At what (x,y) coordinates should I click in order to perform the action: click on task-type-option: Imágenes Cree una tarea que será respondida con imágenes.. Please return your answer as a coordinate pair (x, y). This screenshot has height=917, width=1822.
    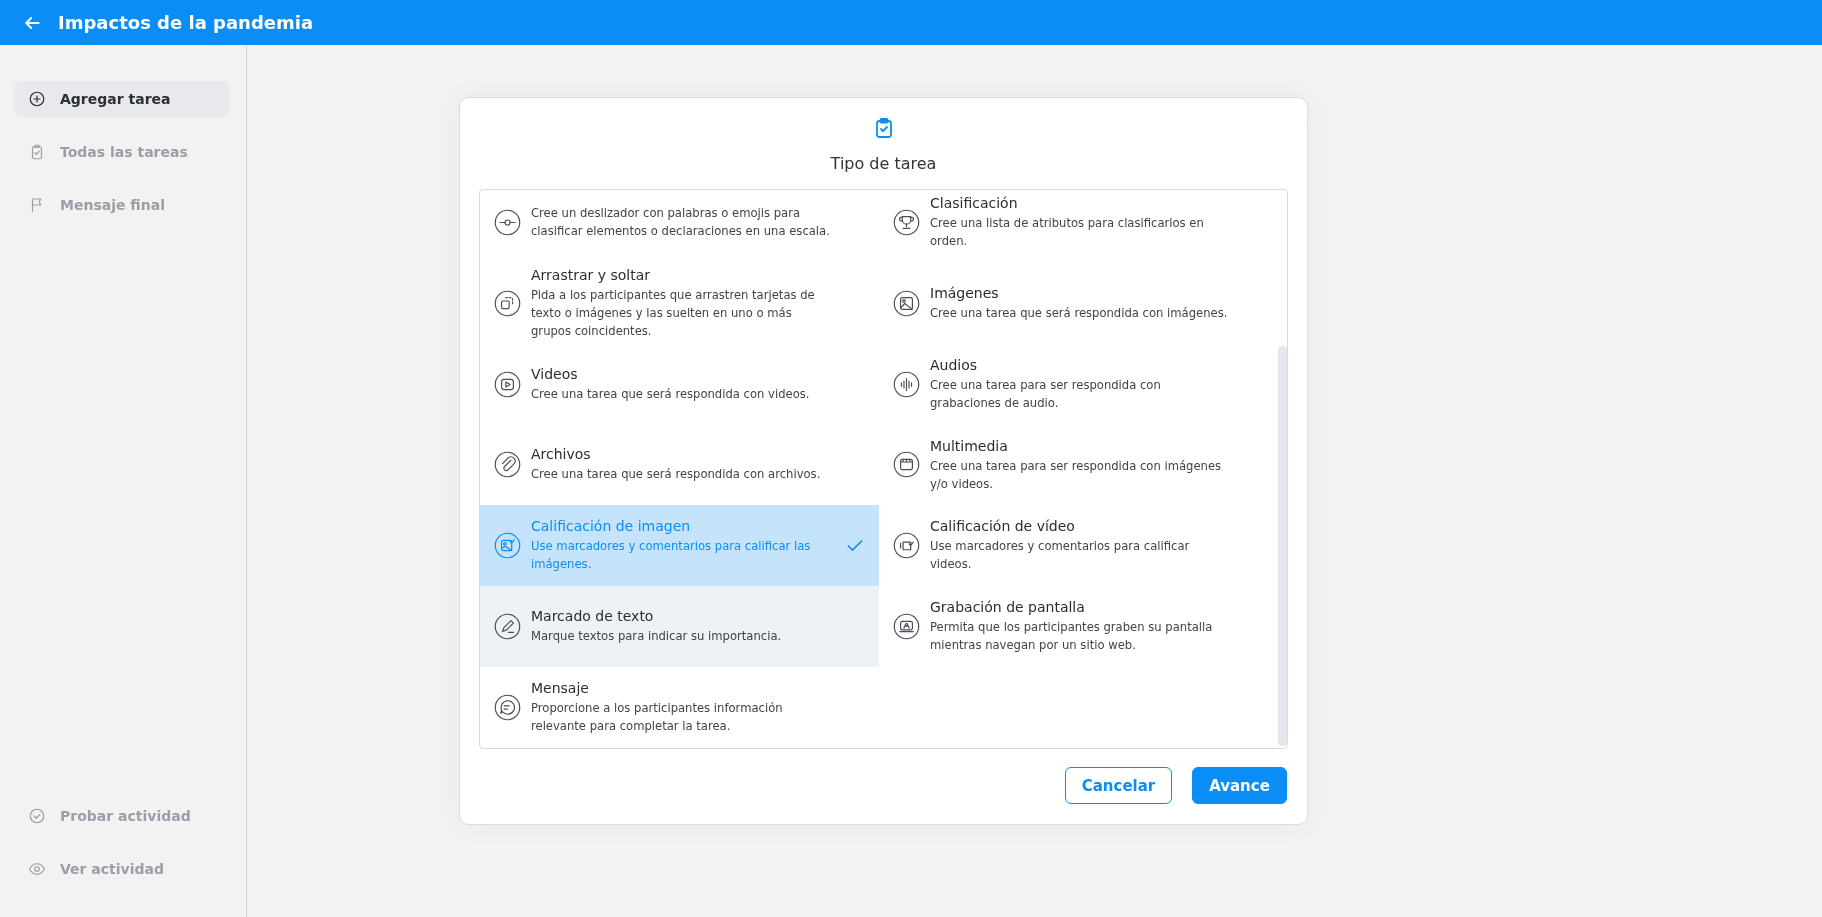
    Looking at the image, I should click on (1078, 303).